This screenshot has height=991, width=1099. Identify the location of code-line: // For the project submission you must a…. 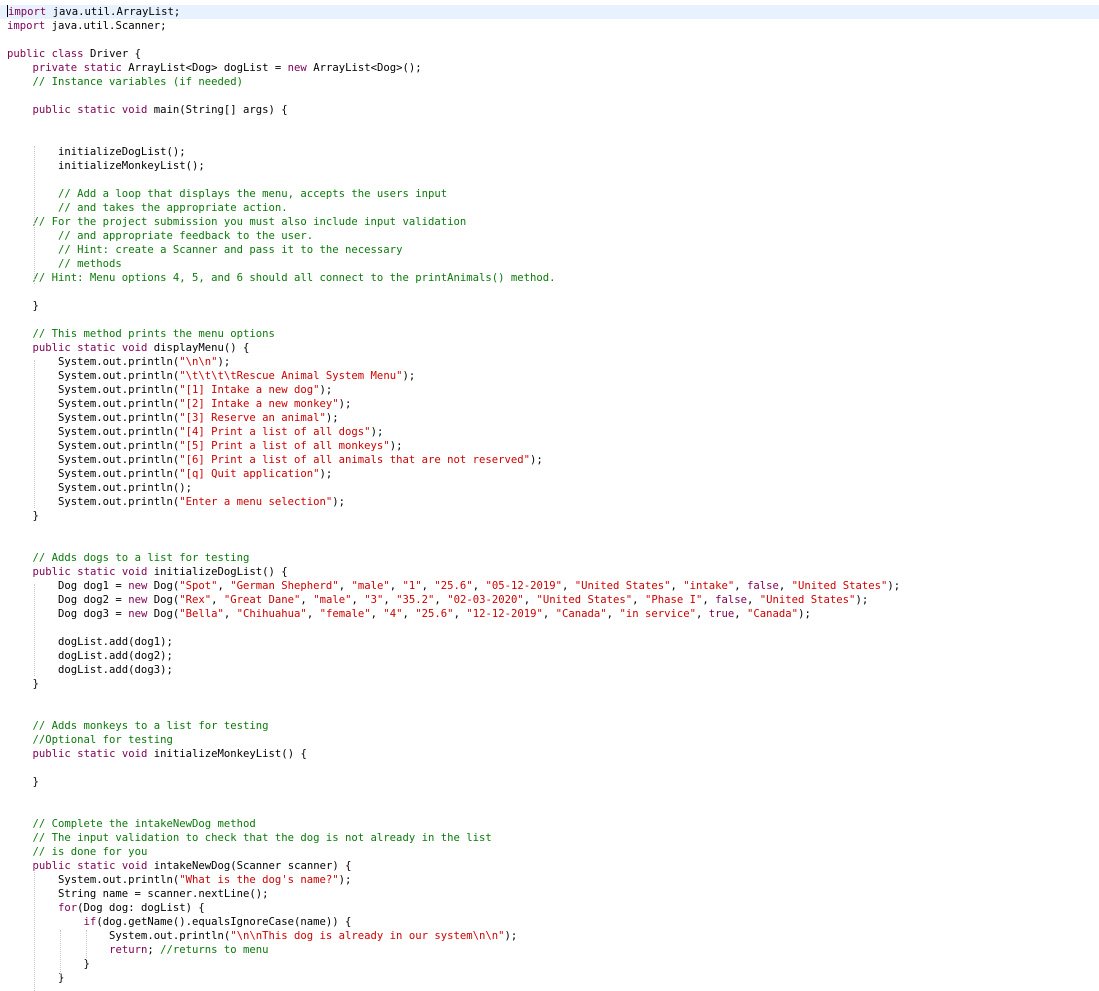
(237, 222).